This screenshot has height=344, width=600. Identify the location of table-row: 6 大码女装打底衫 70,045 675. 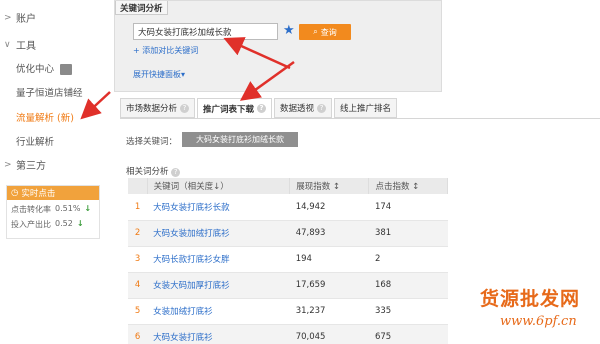
(288, 334).